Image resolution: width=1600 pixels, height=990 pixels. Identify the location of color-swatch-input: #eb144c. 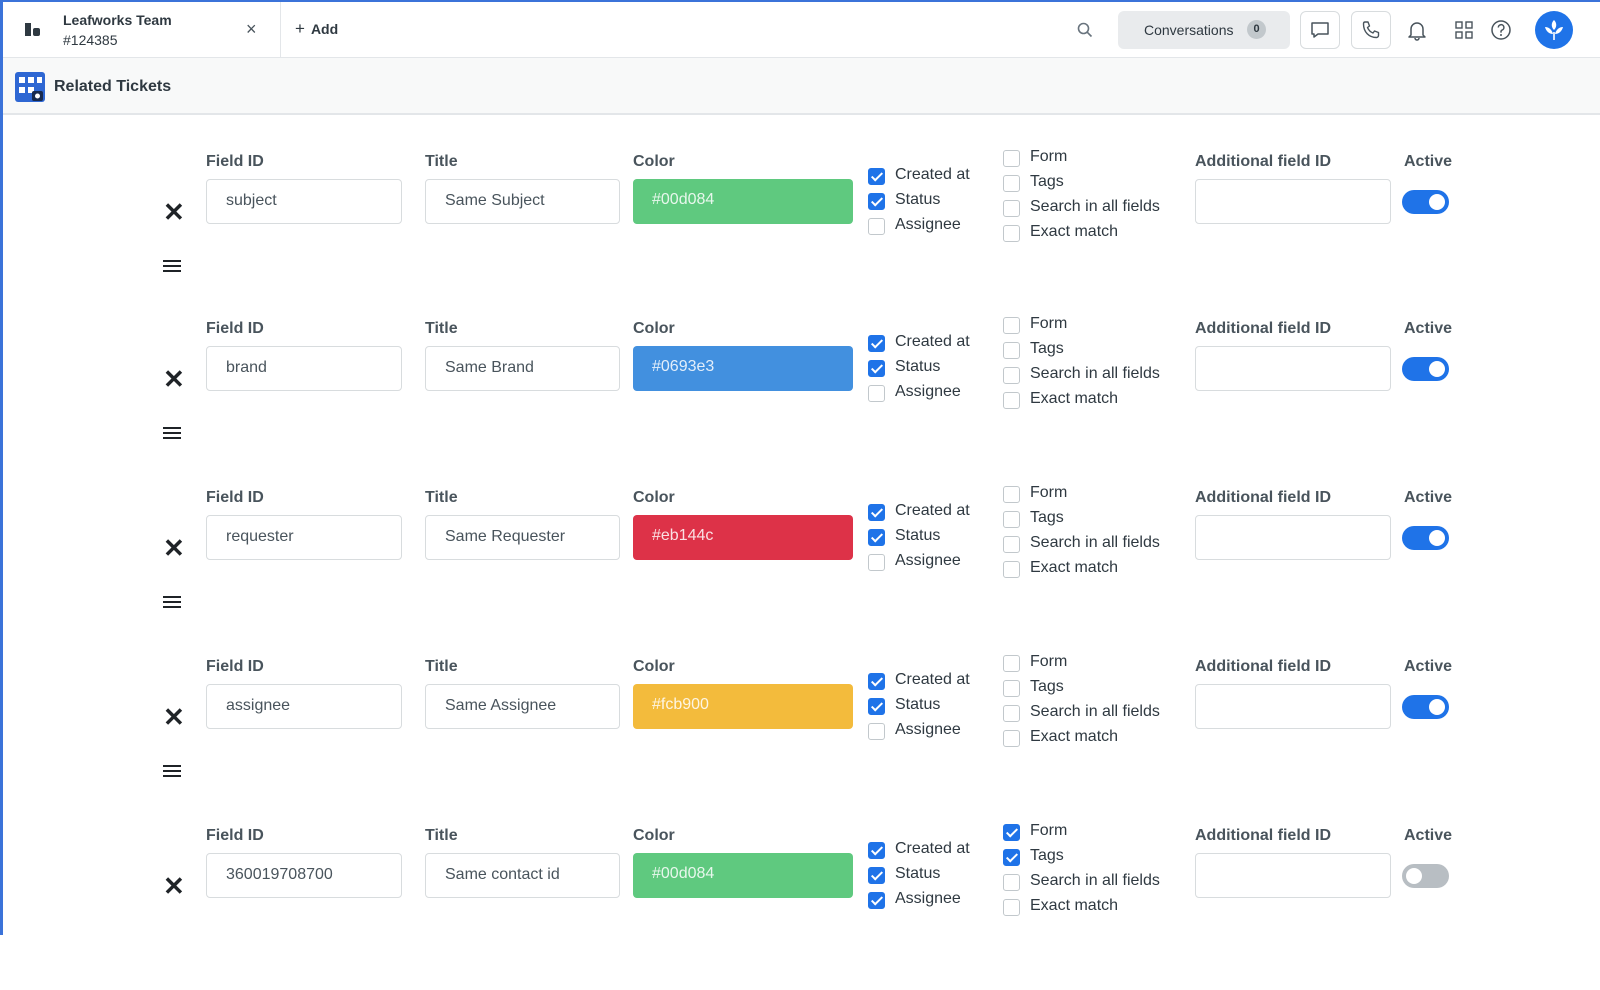
(743, 537).